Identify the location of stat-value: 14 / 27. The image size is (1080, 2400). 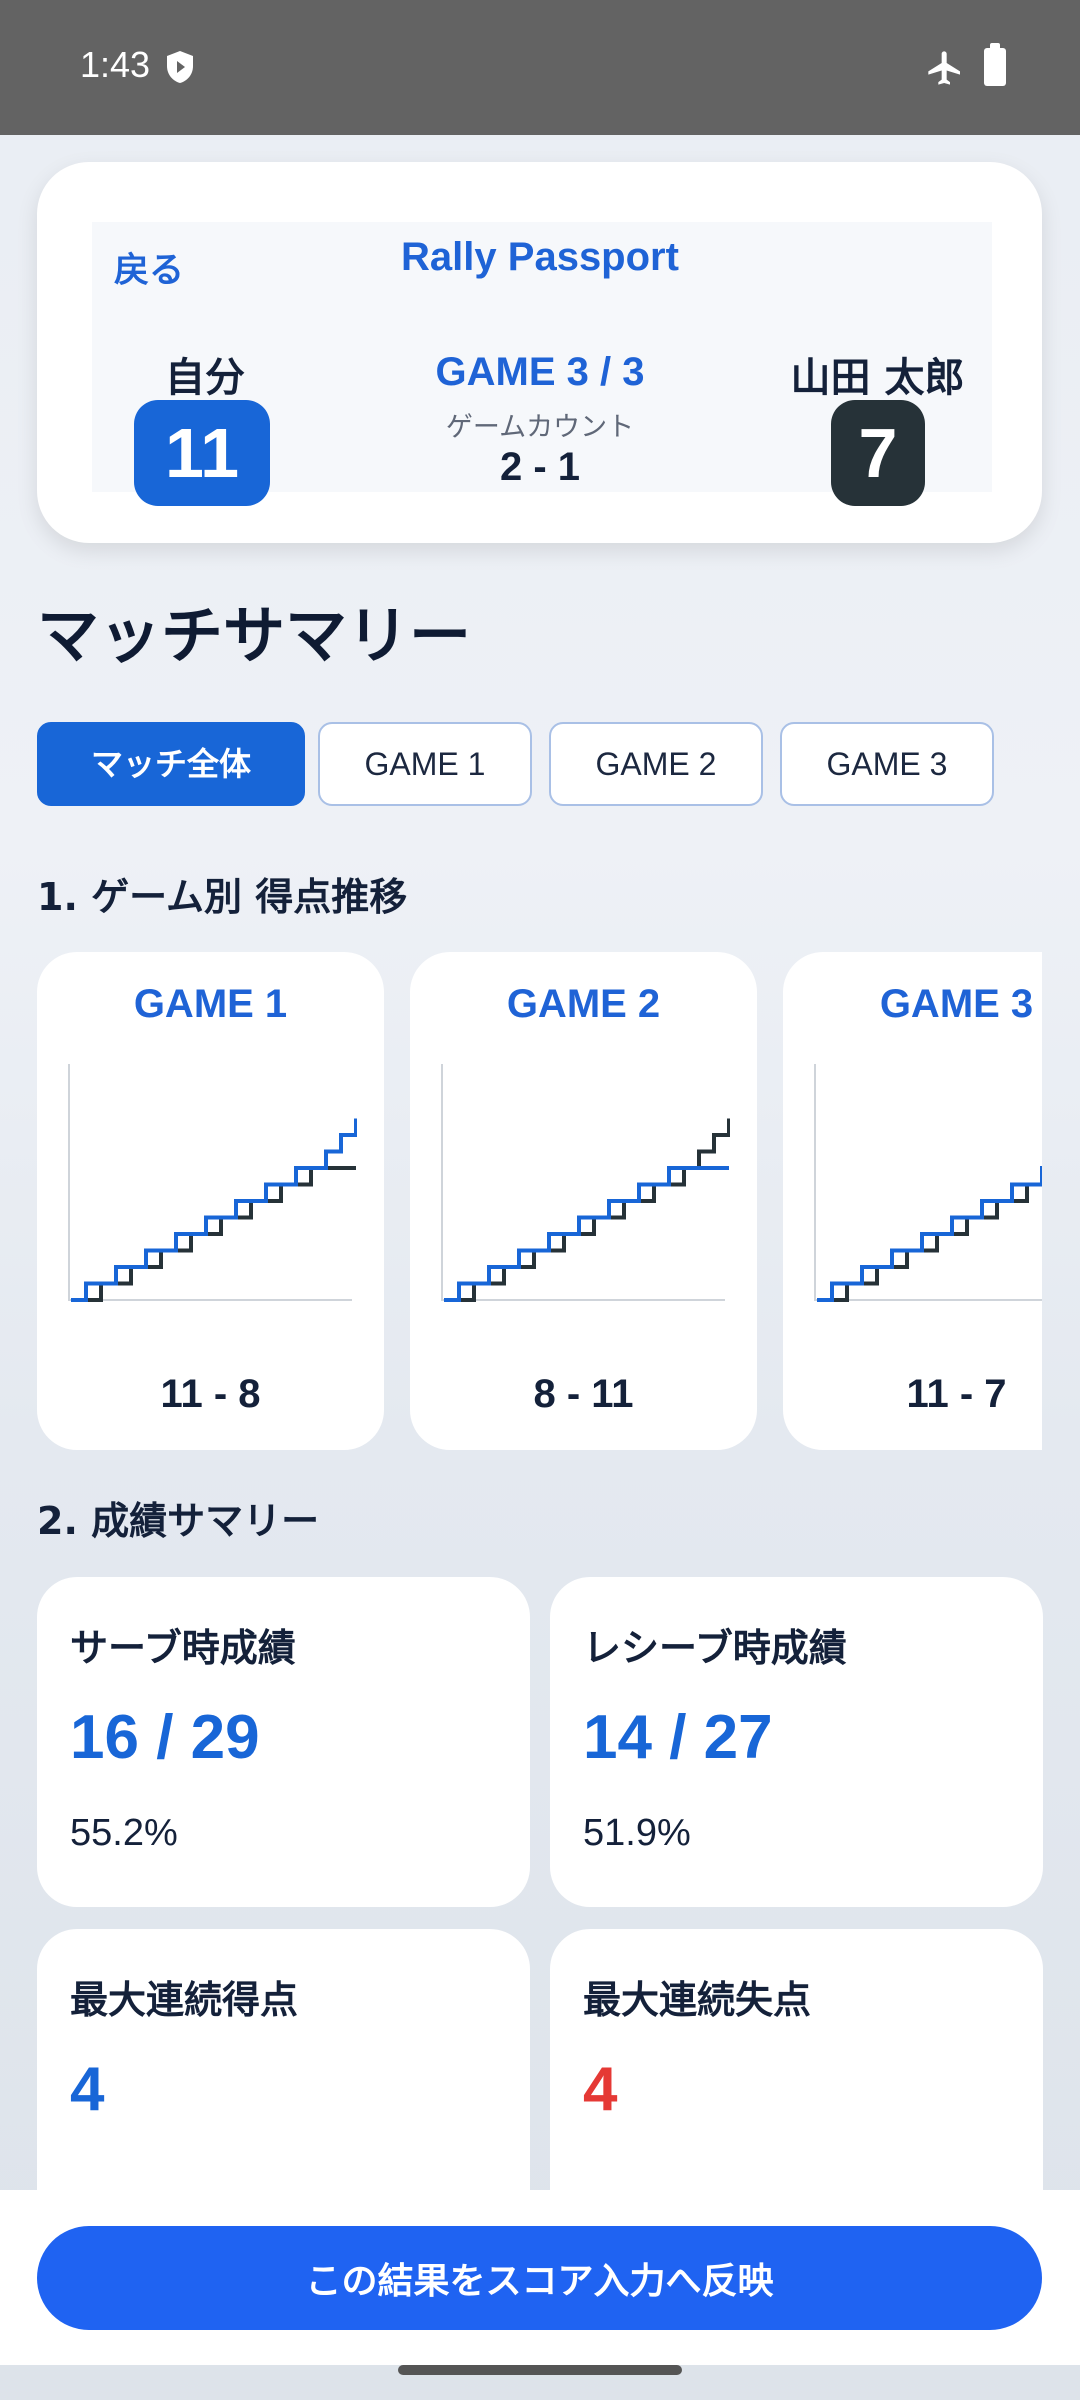
(678, 1737).